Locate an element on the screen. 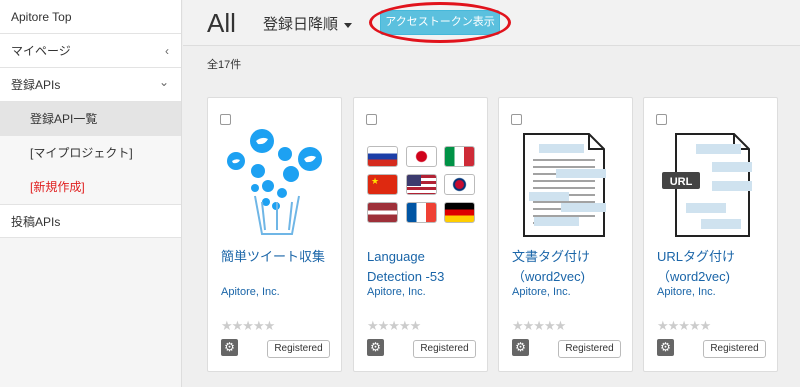  caret-down-icon is located at coordinates (348, 25).